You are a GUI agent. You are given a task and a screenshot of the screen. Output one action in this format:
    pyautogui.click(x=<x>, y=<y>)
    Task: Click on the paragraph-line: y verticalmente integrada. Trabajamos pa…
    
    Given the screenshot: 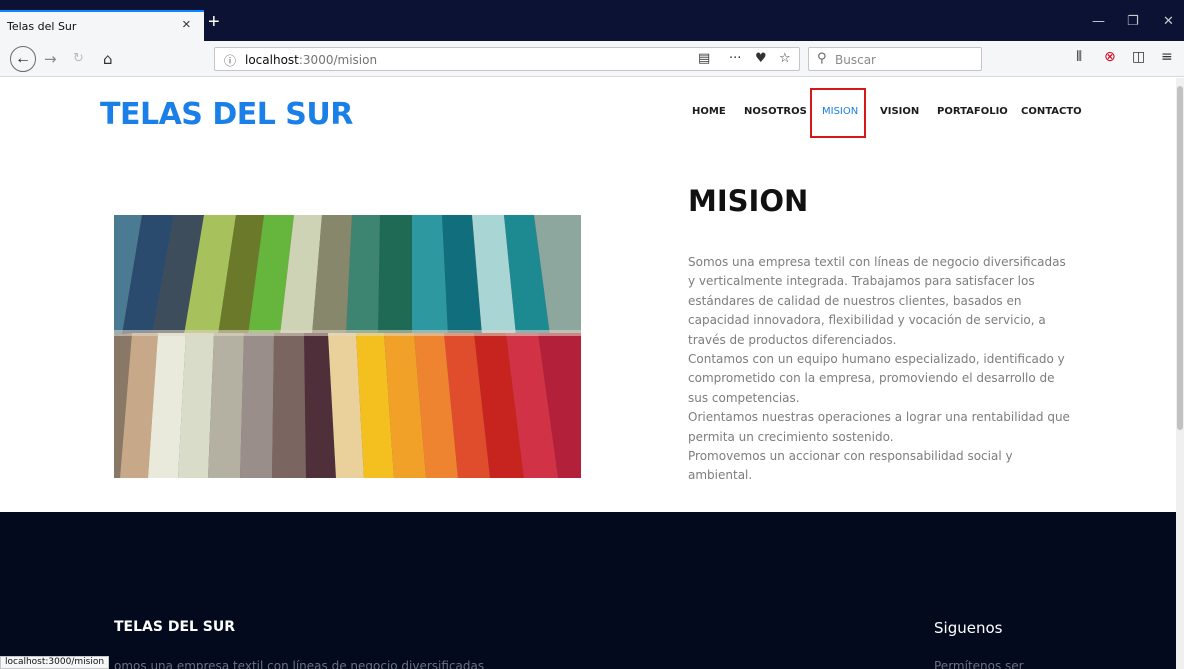 What is the action you would take?
    pyautogui.click(x=861, y=281)
    